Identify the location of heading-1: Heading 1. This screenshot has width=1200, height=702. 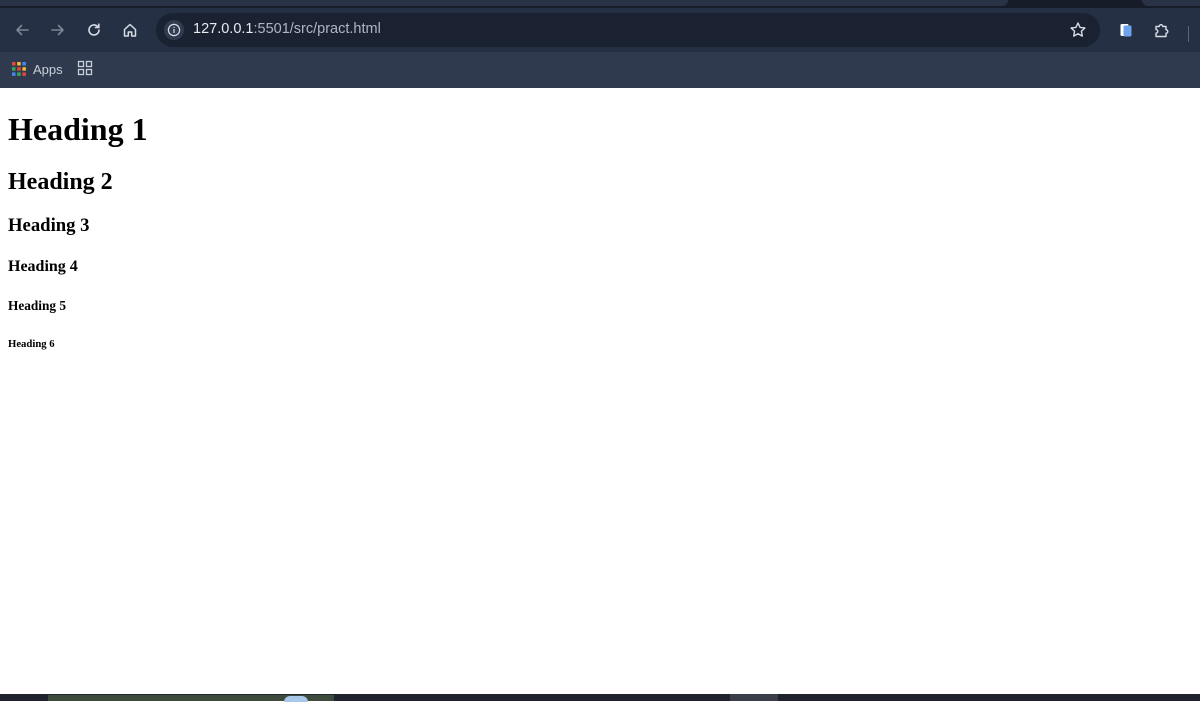
(78, 129).